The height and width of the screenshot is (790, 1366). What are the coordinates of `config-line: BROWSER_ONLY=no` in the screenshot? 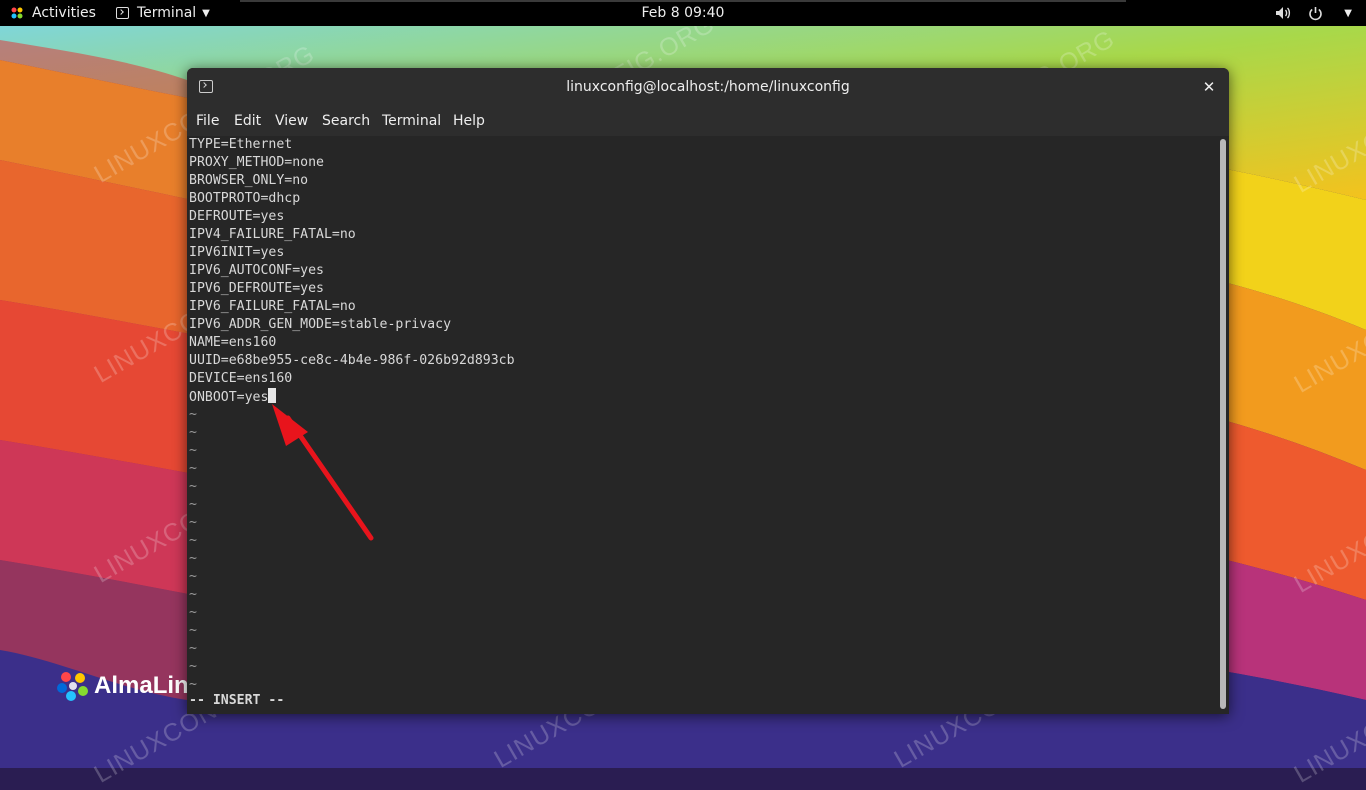 It's located at (249, 180).